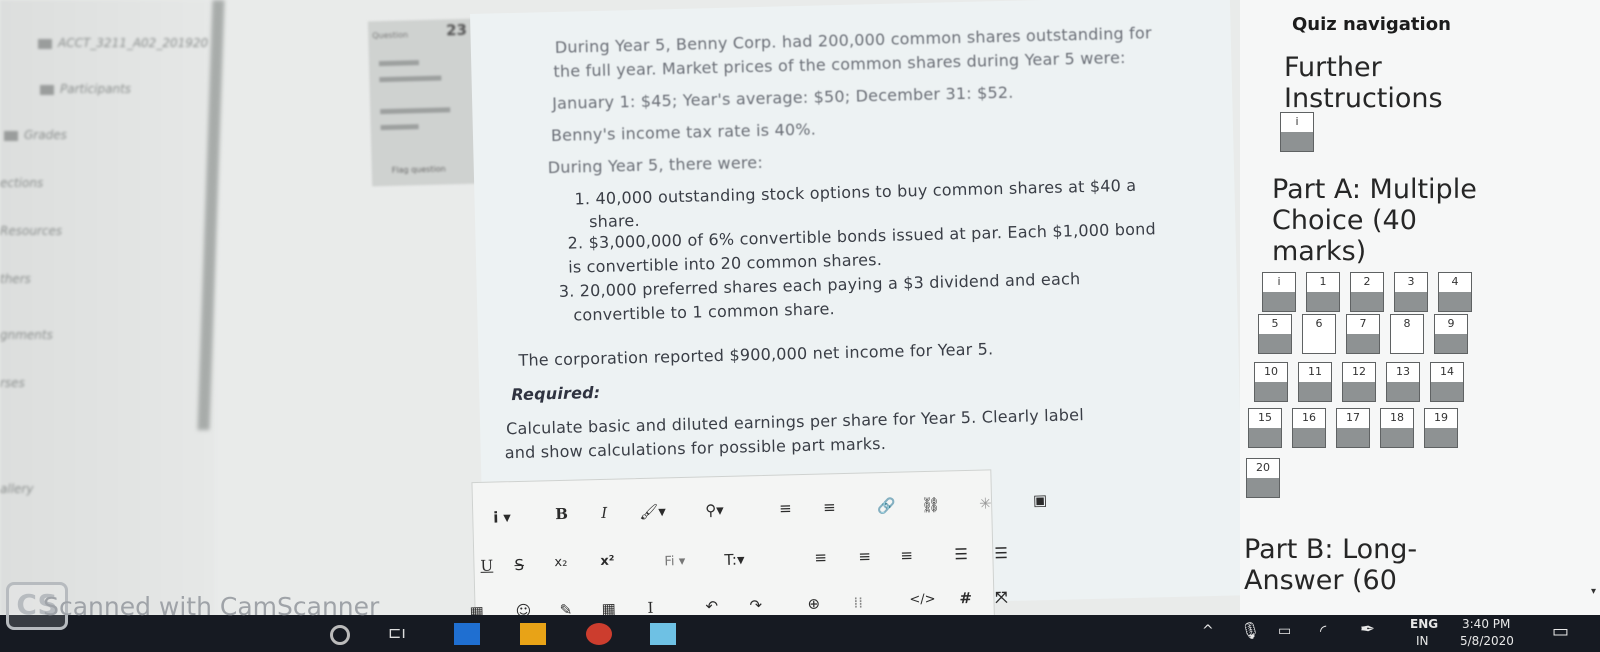 This screenshot has height=652, width=1600. I want to click on unlink-icon: ⛓, so click(930, 505).